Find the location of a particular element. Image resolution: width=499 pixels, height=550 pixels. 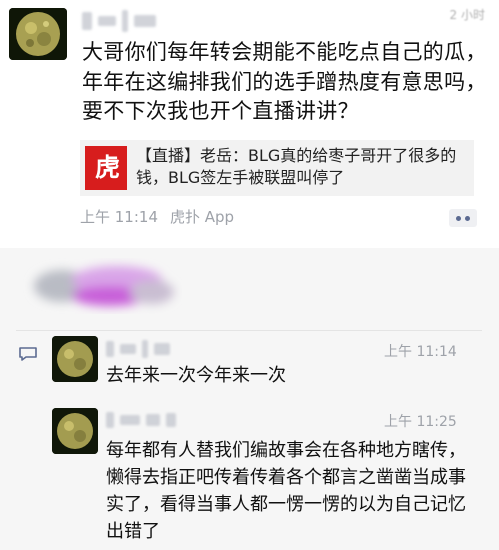

shared-link-title: 【直播】老岳：BLG真的给枣子哥开了很多的钱，BLG签左手被联盟叫停了 is located at coordinates (296, 166).